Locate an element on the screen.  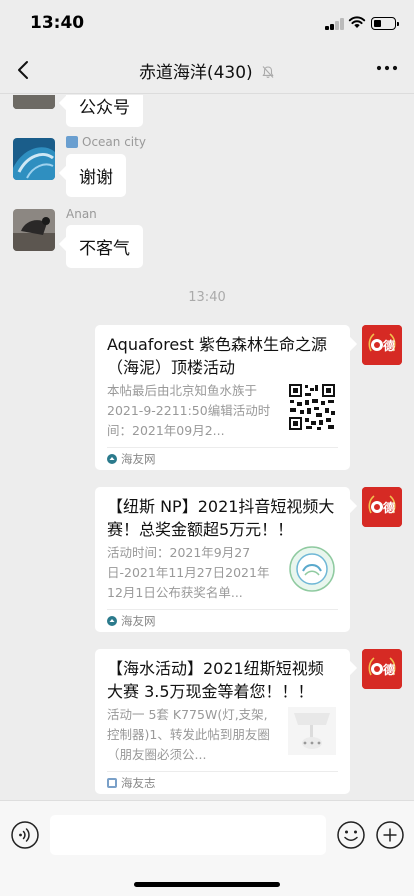
plus-icon is located at coordinates (390, 835).